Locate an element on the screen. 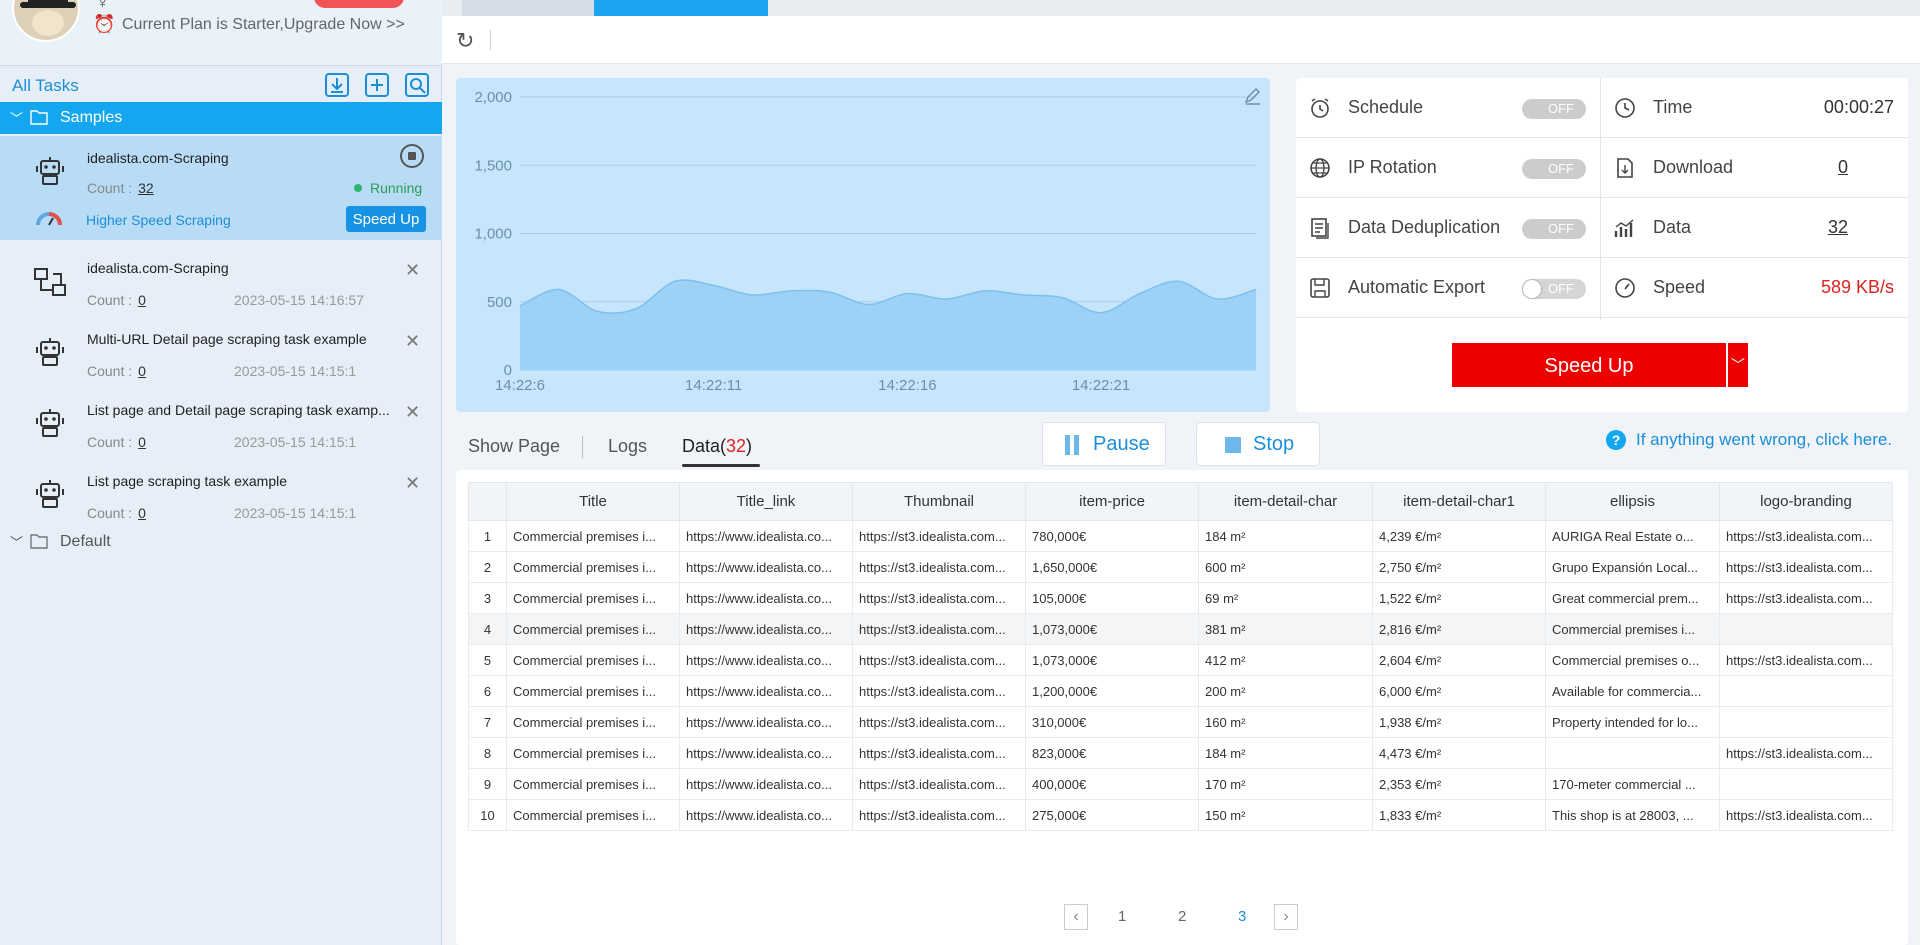  column-header: Title is located at coordinates (593, 501).